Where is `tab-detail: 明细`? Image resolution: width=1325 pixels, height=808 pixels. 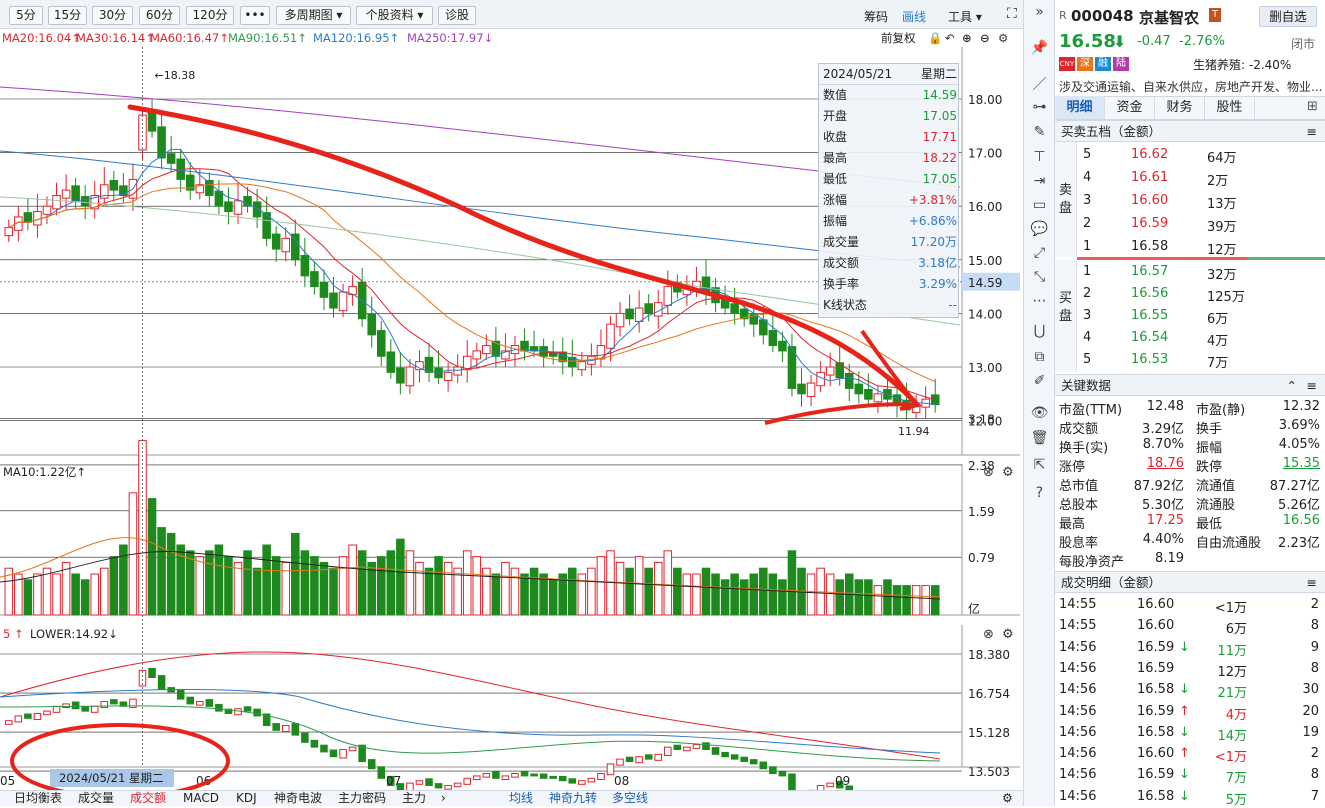 tab-detail: 明细 is located at coordinates (1080, 107).